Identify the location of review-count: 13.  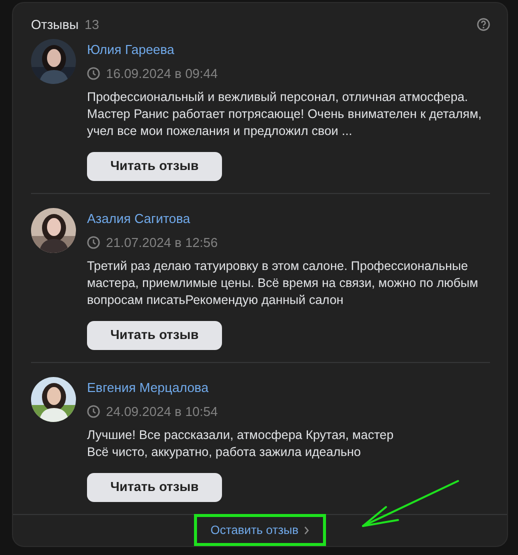
(92, 25).